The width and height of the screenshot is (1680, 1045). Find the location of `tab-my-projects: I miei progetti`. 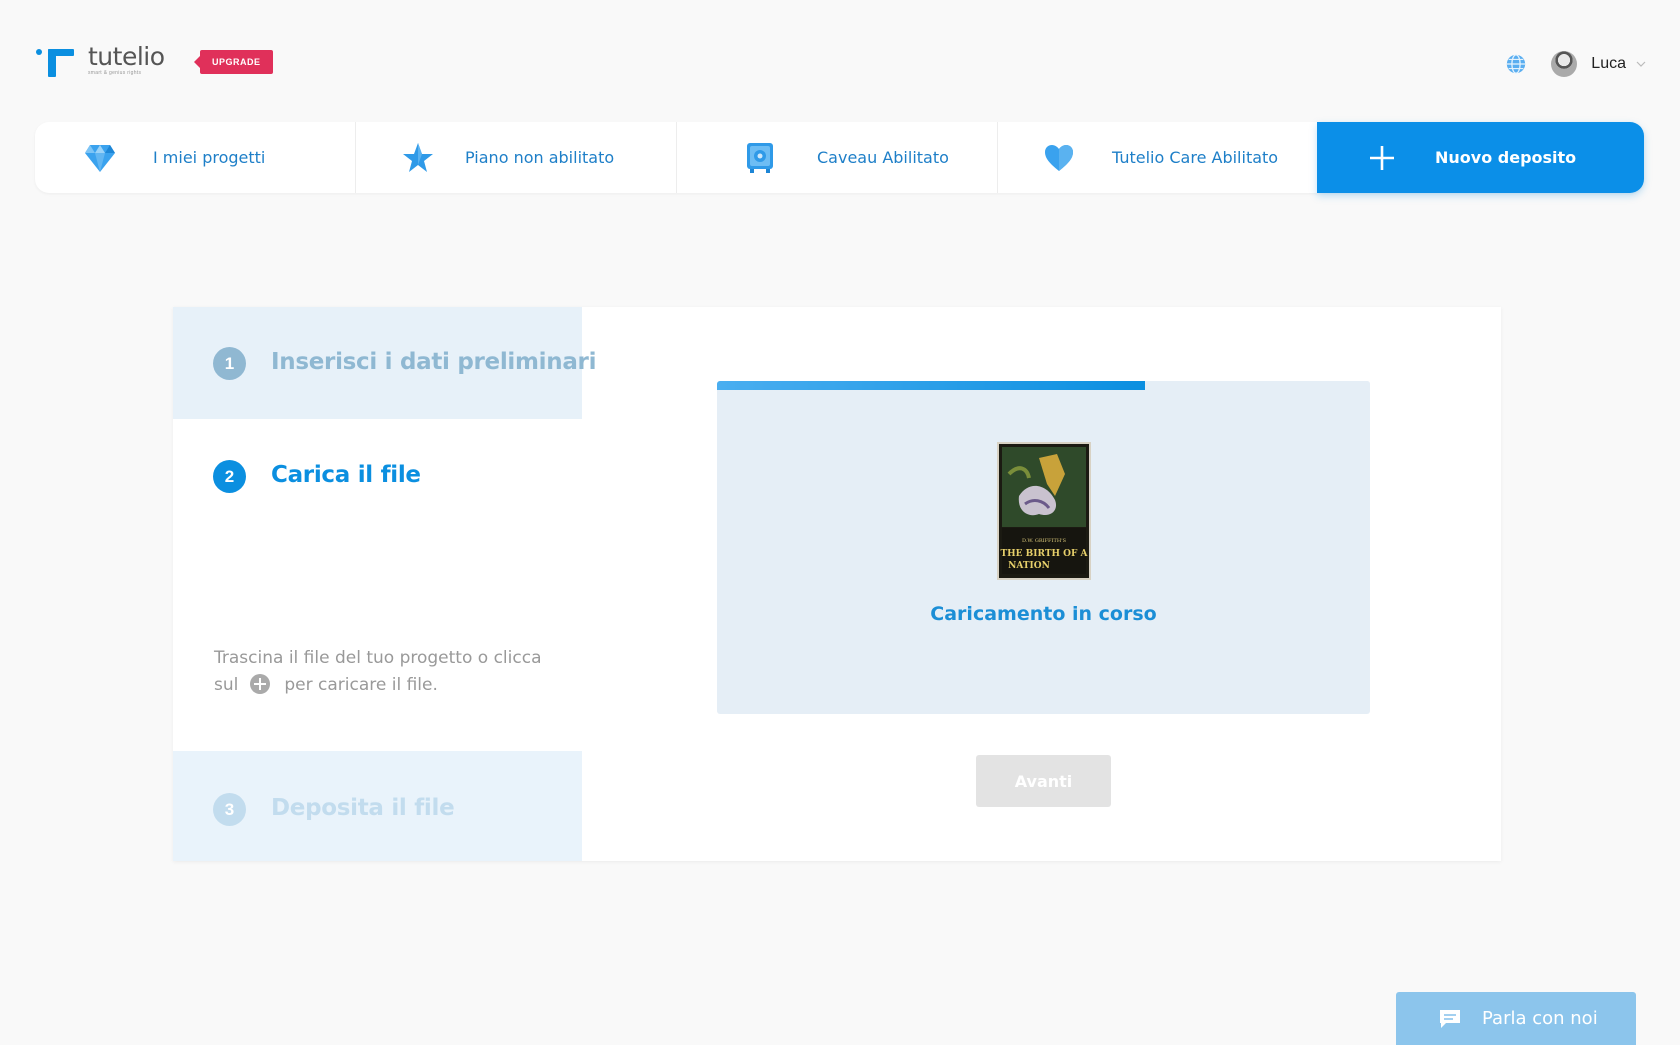

tab-my-projects: I miei progetti is located at coordinates (195, 157).